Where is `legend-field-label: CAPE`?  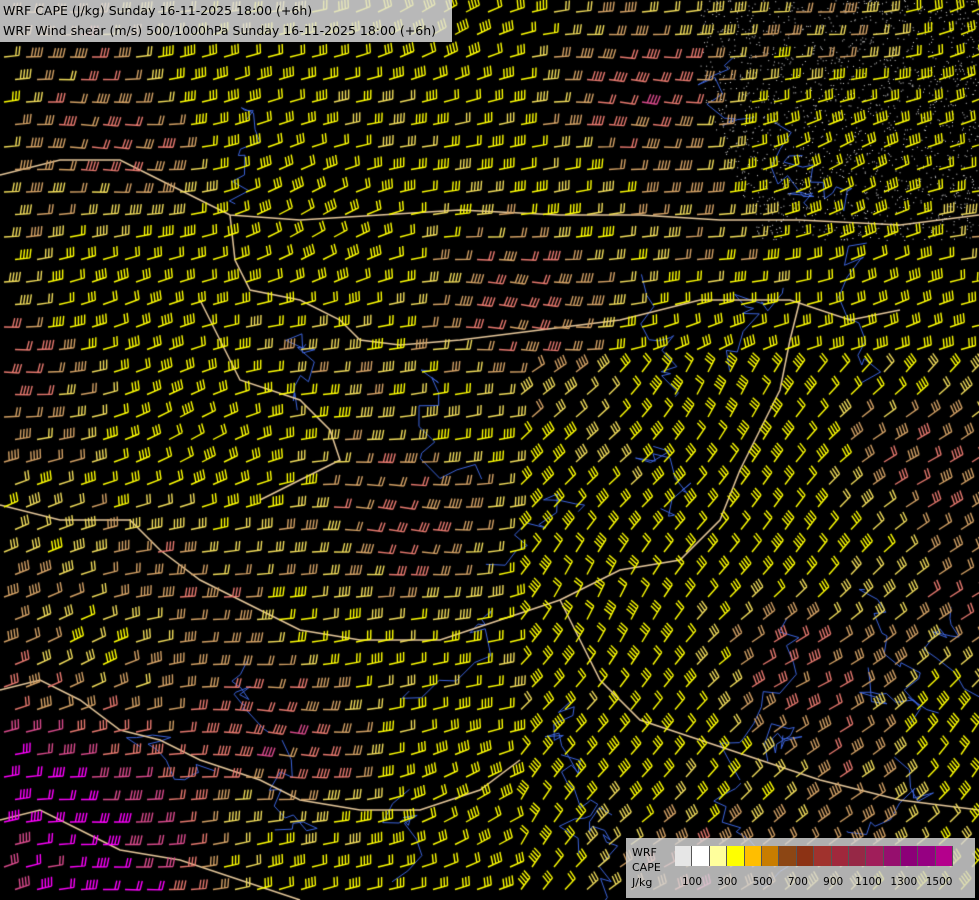 legend-field-label: CAPE is located at coordinates (646, 867).